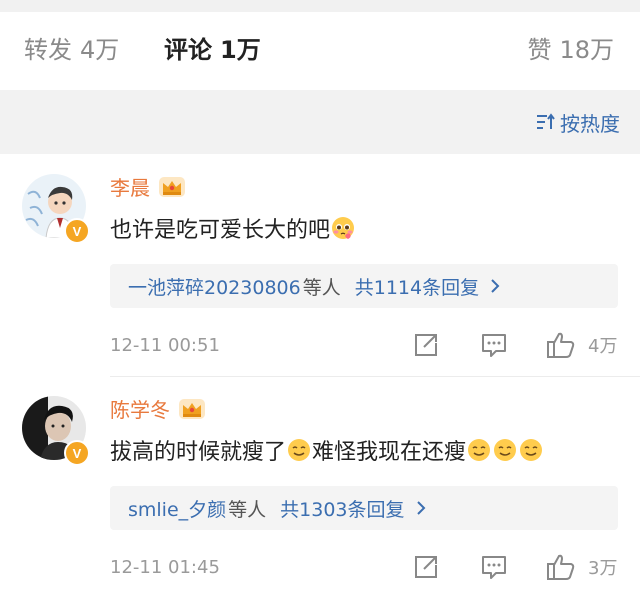 Image resolution: width=640 pixels, height=598 pixels. I want to click on sort-bar: 按热度, so click(320, 122).